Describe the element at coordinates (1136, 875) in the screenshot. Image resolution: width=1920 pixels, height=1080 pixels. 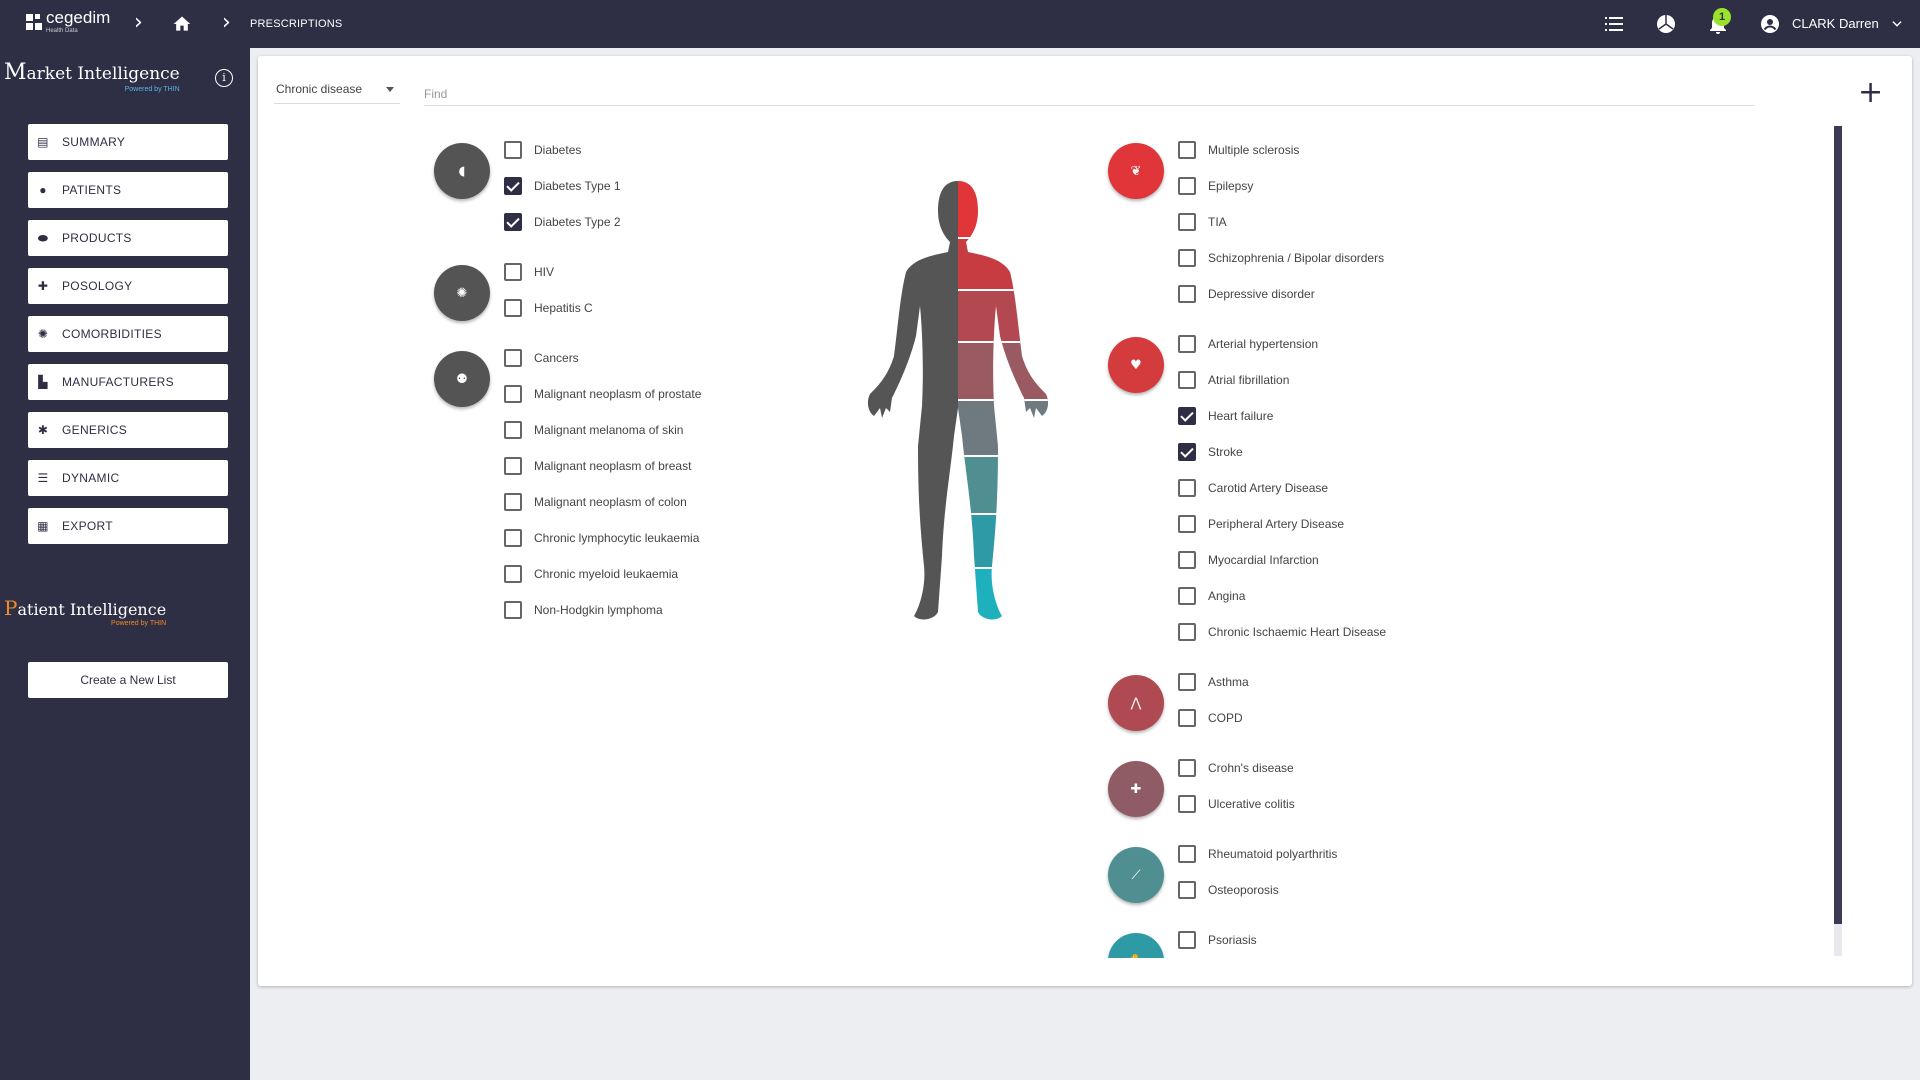
I see `bone-category-button: ⟋` at that location.